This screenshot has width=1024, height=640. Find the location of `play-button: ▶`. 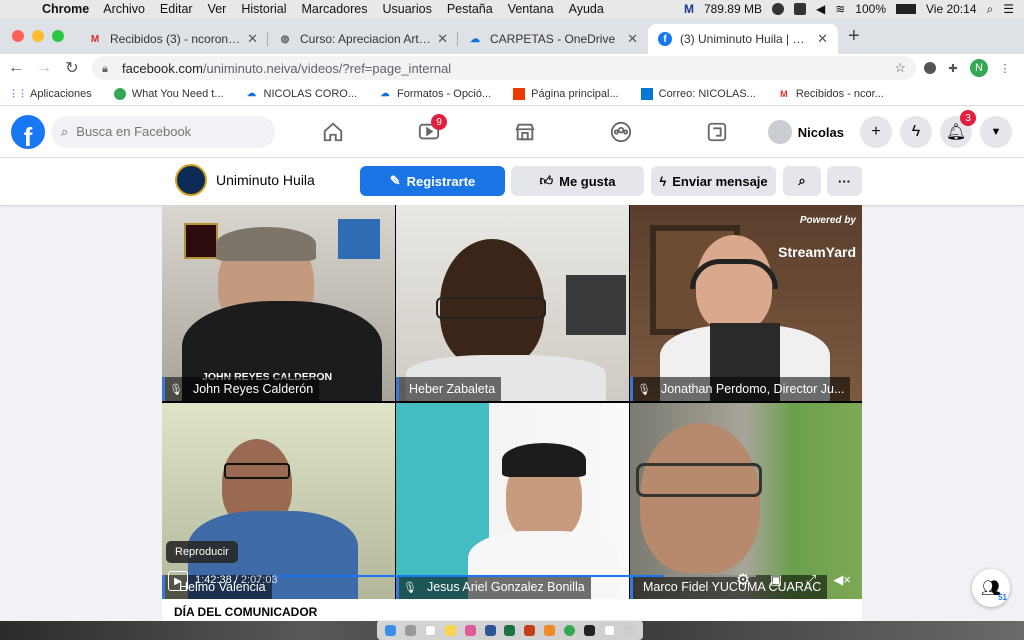

play-button: ▶ is located at coordinates (178, 581).